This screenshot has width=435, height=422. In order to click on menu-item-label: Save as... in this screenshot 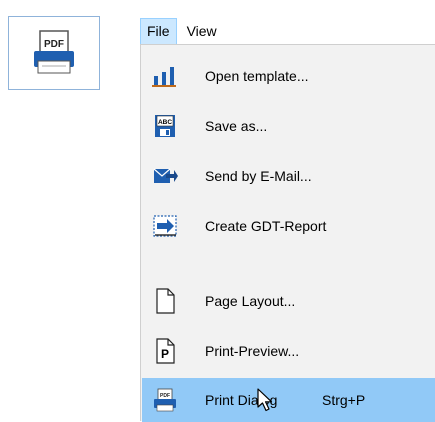, I will do `click(236, 126)`.